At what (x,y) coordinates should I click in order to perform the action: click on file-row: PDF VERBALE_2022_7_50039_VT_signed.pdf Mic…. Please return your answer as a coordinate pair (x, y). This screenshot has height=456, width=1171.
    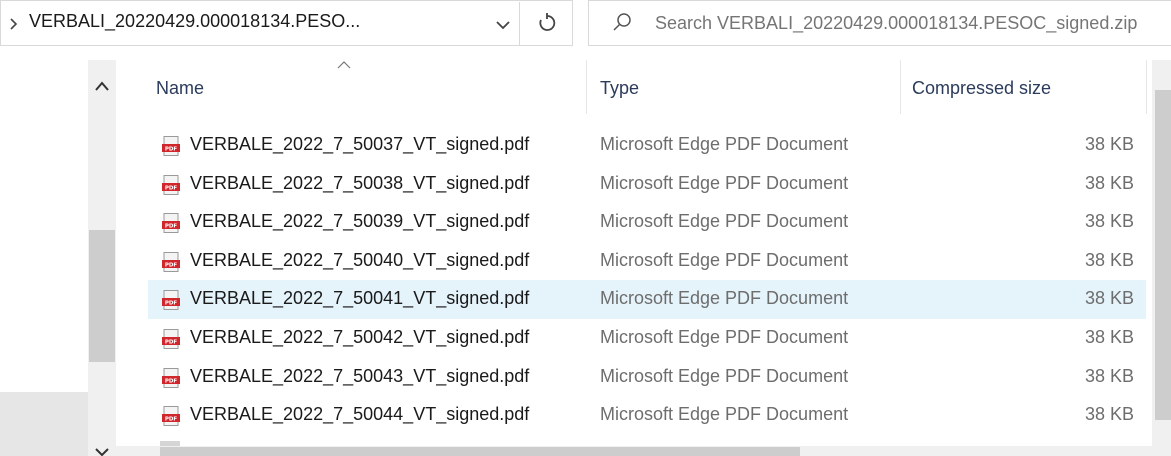
    Looking at the image, I should click on (647, 222).